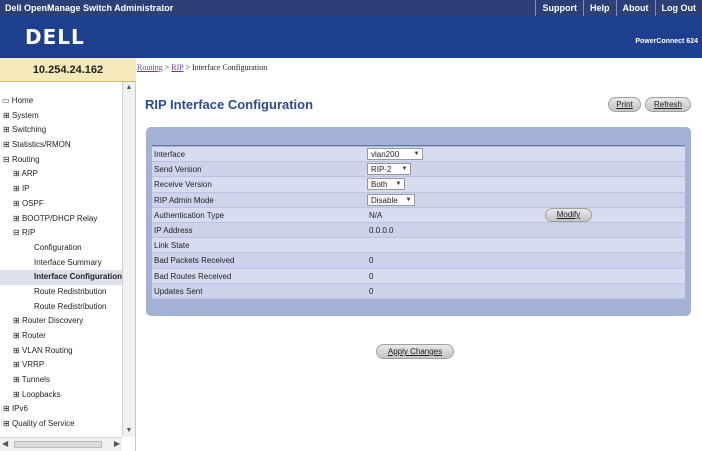 This screenshot has height=451, width=702. I want to click on breadcrumb: Routing > RIP > Interface Configuration, so click(419, 70).